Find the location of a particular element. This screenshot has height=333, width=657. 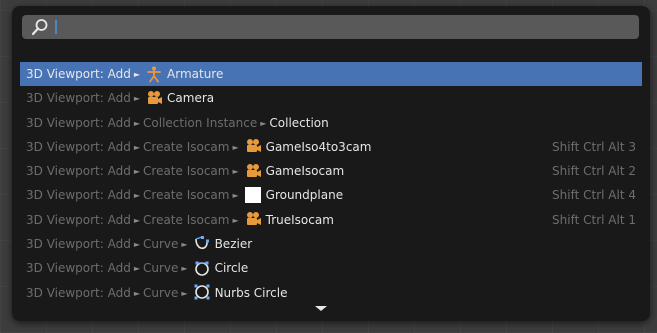

search-result-item: 3D Viewport: Add ► Curve ► Bezier is located at coordinates (331, 244).